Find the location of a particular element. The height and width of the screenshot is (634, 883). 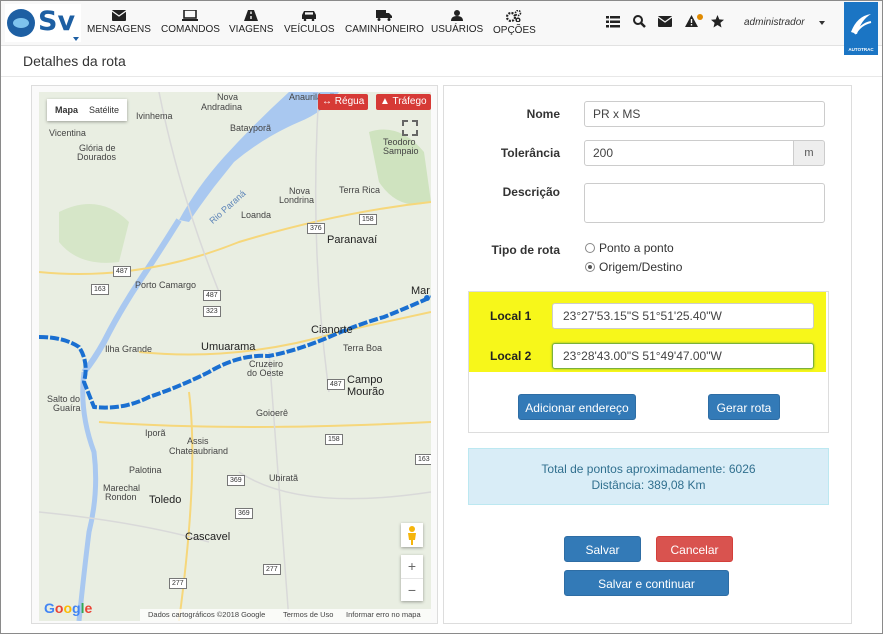

city-label: Toledo is located at coordinates (165, 500).